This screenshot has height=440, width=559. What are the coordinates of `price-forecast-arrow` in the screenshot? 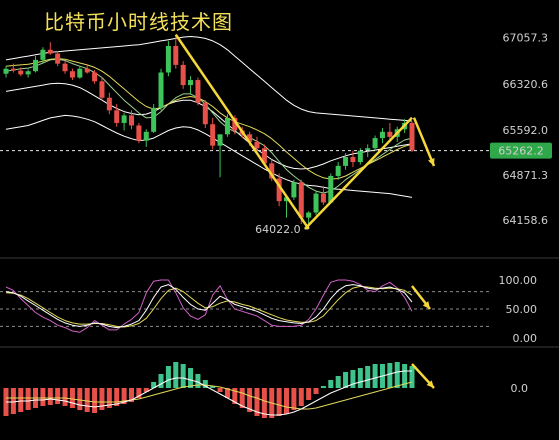 It's located at (424, 142).